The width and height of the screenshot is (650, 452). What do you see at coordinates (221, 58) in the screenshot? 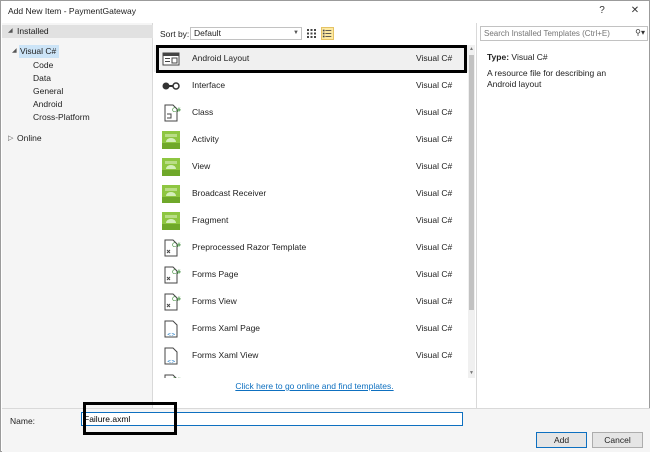
I see `template-name: Android Layout` at bounding box center [221, 58].